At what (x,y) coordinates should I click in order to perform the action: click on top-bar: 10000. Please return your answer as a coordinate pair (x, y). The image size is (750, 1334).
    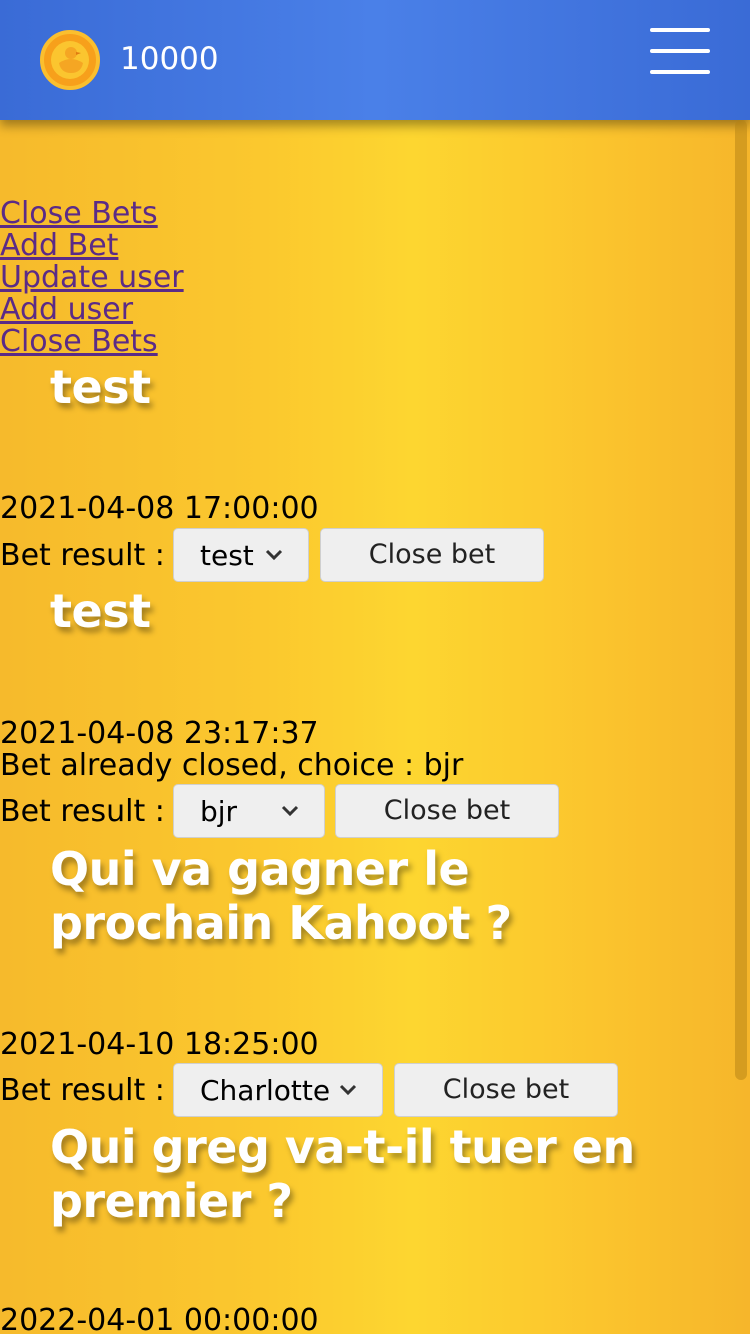
    Looking at the image, I should click on (375, 60).